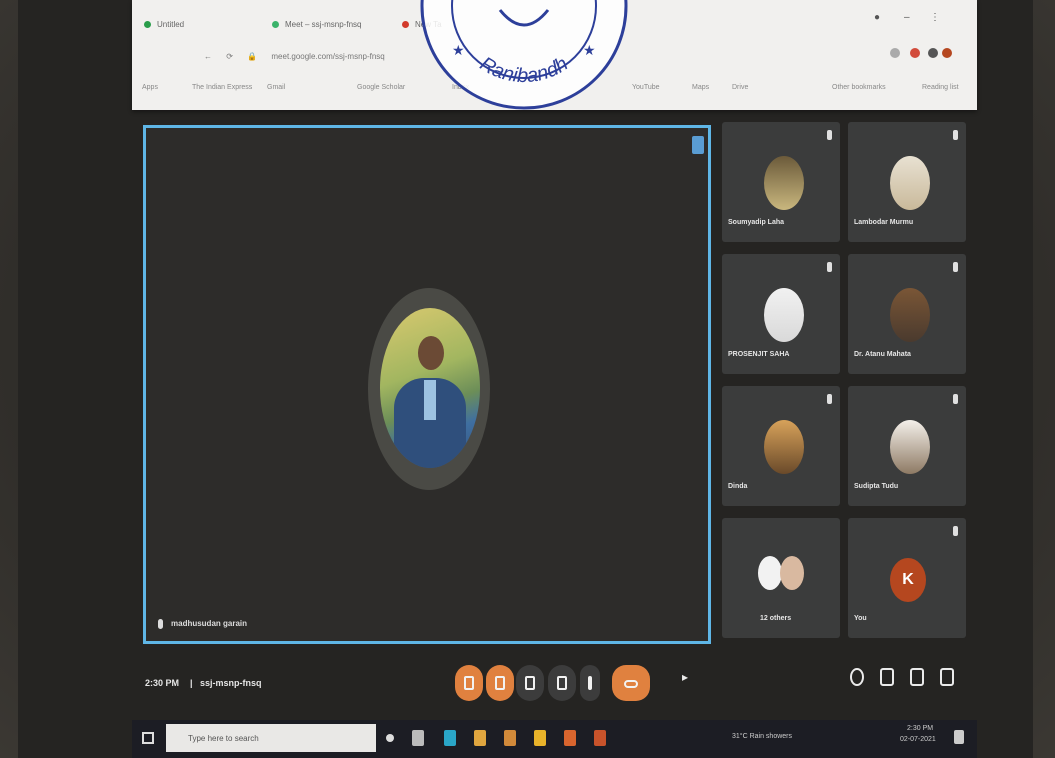 The image size is (1055, 758). What do you see at coordinates (252, 56) in the screenshot?
I see `lock-icon: 🔒` at bounding box center [252, 56].